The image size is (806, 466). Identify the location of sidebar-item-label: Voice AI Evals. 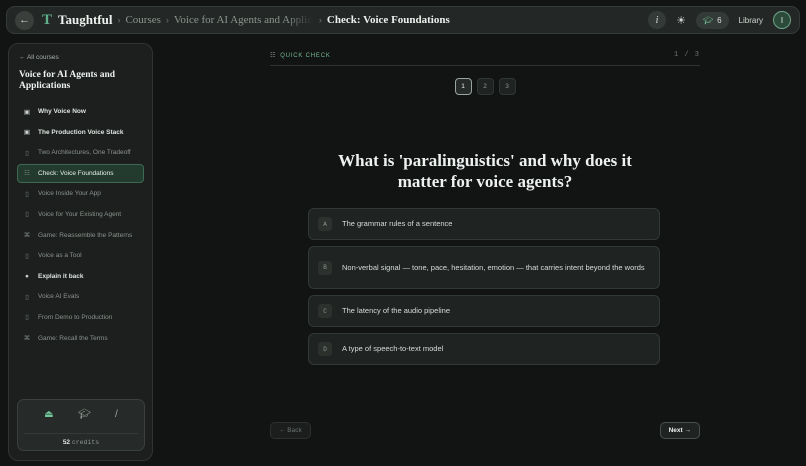
(59, 297).